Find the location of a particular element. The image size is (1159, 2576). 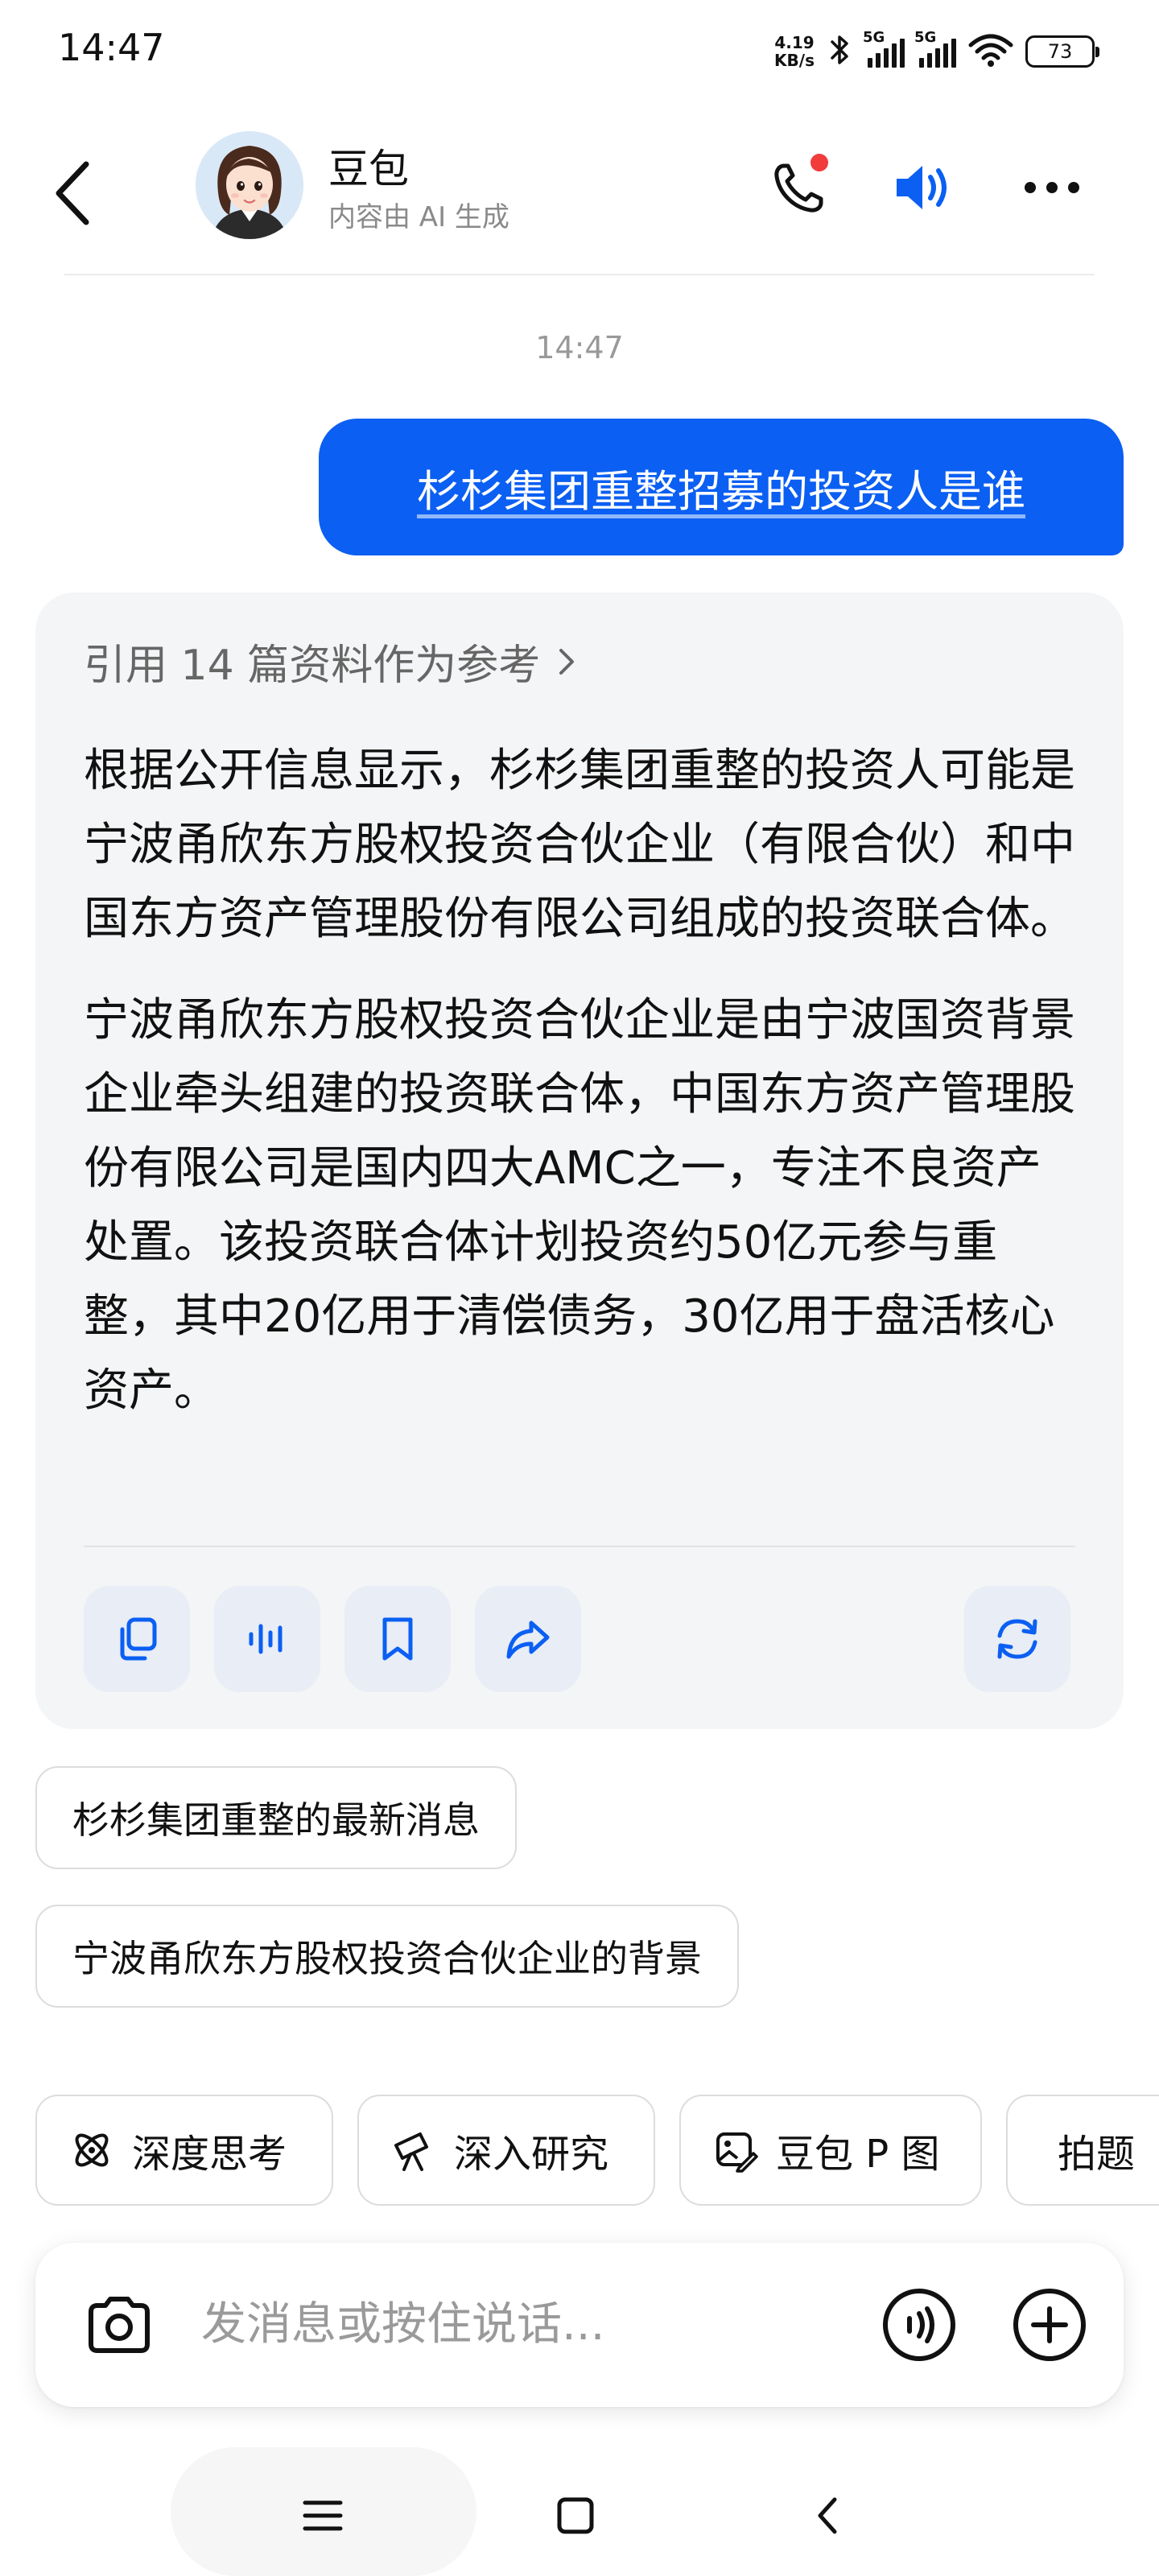

signal-sim2-icon: 5G is located at coordinates (935, 48).